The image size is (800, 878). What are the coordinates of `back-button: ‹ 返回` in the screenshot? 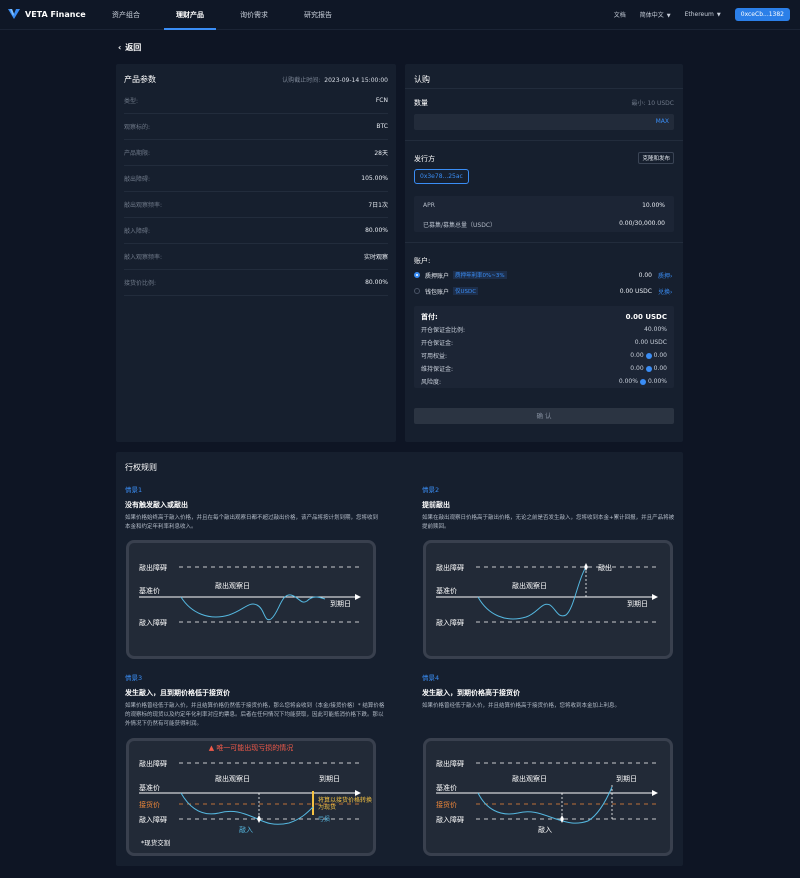 It's located at (129, 47).